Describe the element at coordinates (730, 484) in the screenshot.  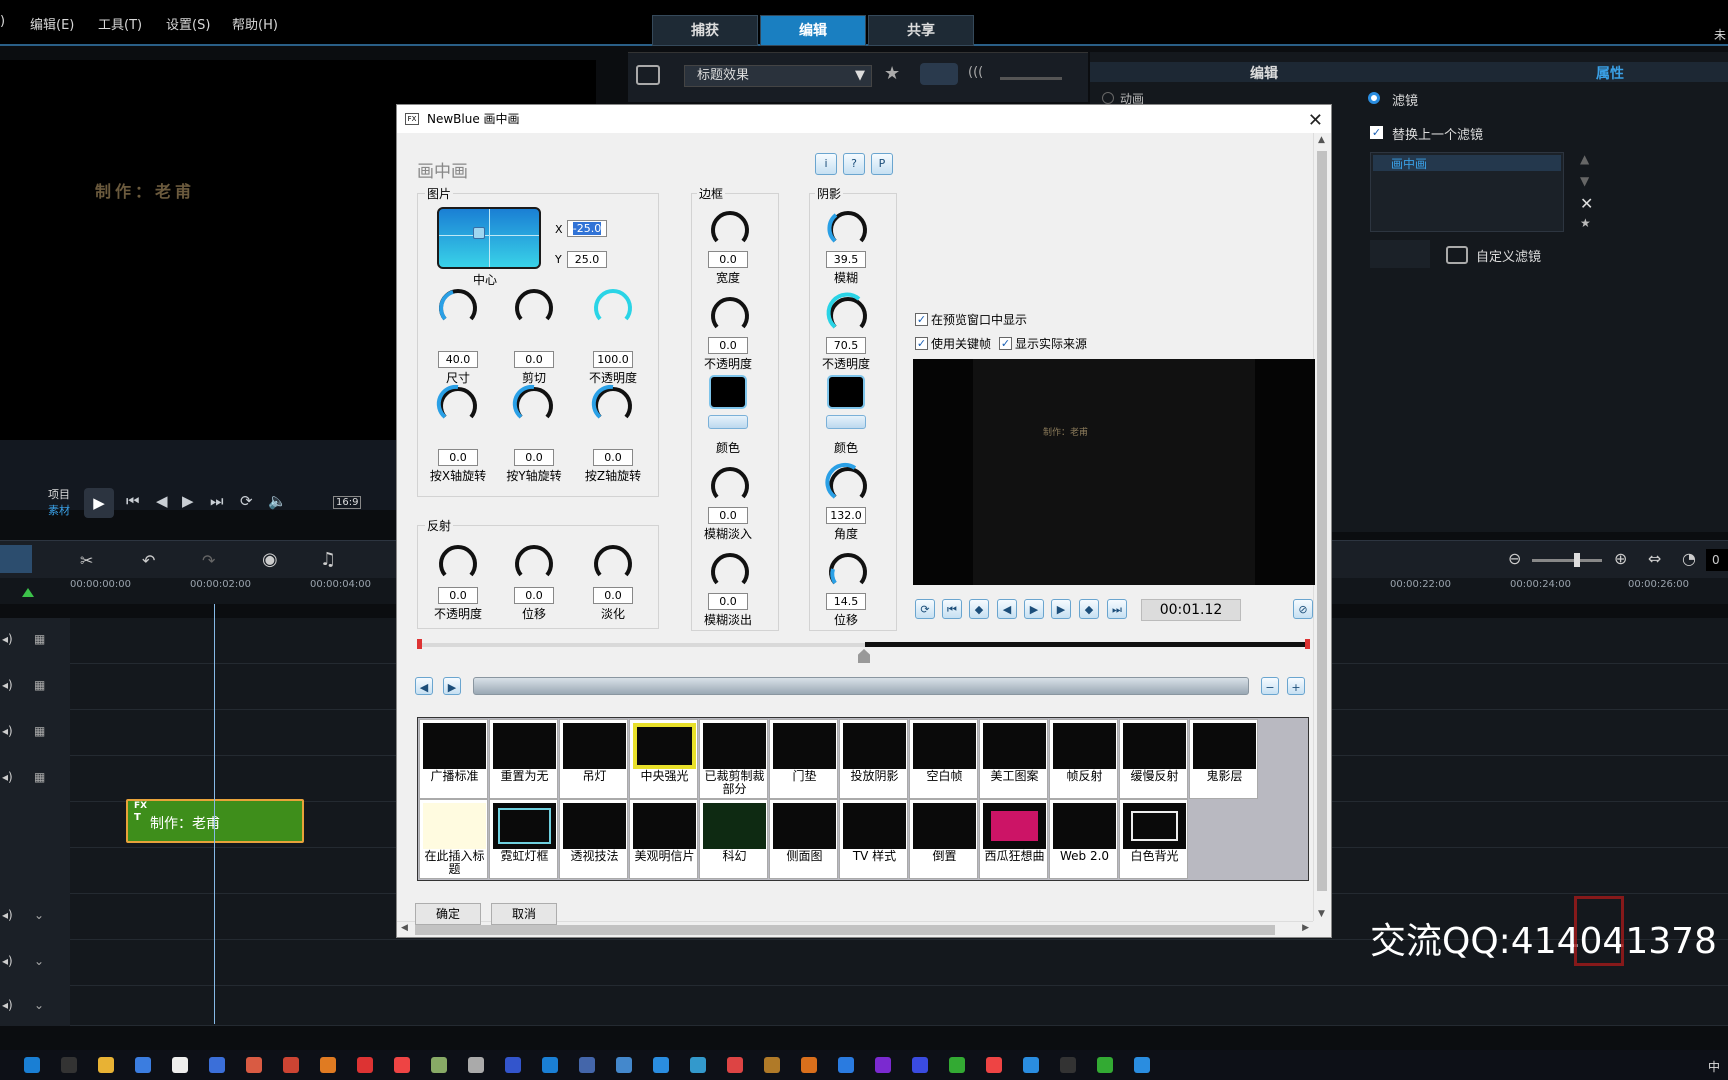
I see `border-blur-in-knob` at that location.